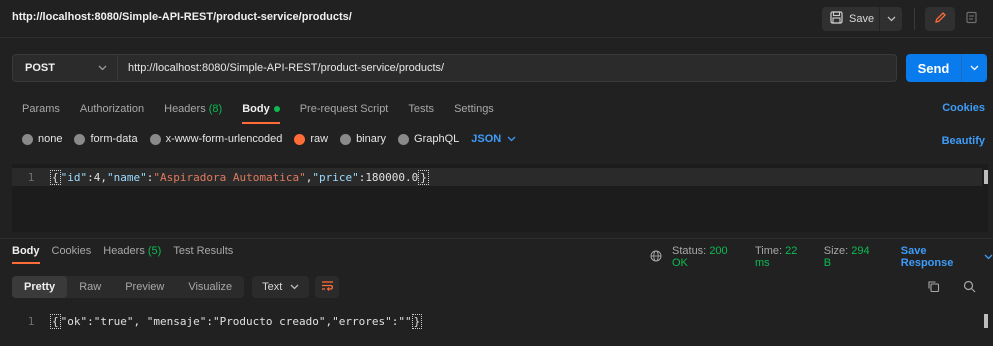 This screenshot has height=346, width=993. Describe the element at coordinates (185, 109) in the screenshot. I see `tab-headers-label: Headers` at that location.